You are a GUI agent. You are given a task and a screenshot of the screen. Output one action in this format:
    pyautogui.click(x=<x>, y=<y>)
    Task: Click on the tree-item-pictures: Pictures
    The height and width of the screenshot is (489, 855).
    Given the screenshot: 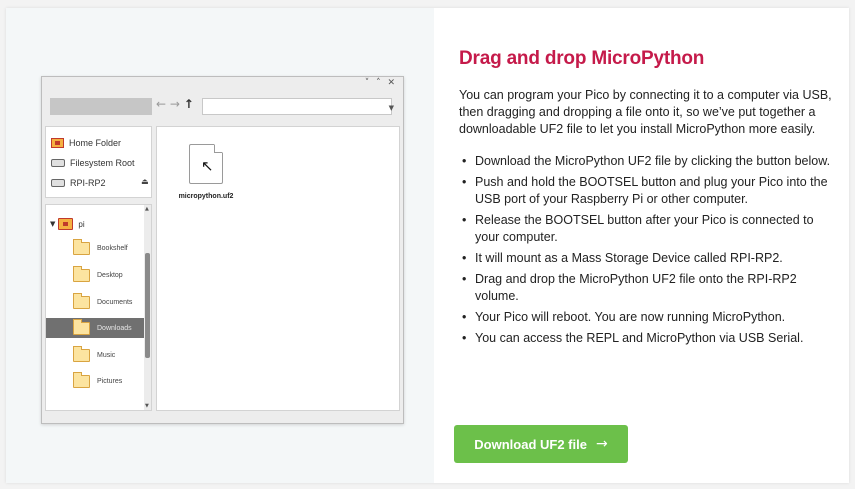 What is the action you would take?
    pyautogui.click(x=95, y=381)
    